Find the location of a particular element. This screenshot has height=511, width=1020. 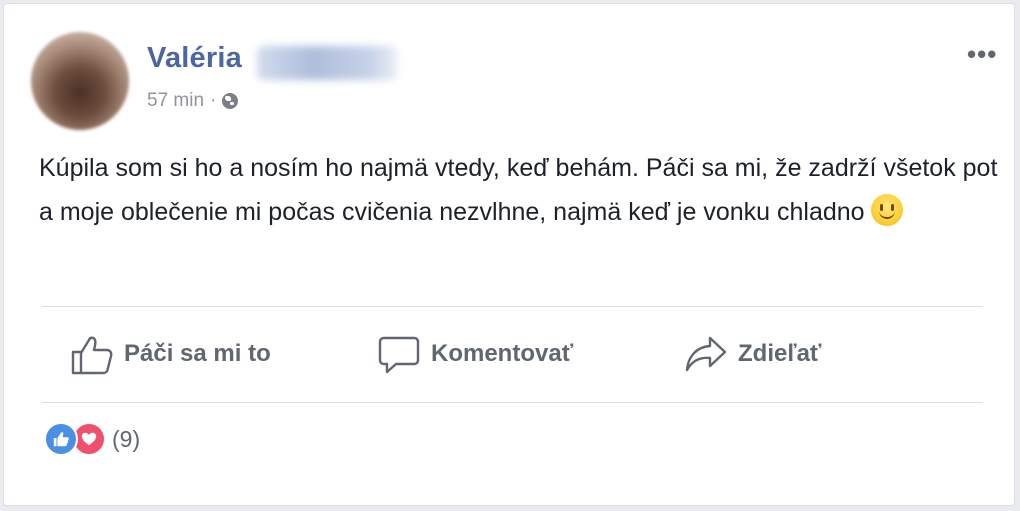

post-timestamp: 57 min is located at coordinates (175, 101).